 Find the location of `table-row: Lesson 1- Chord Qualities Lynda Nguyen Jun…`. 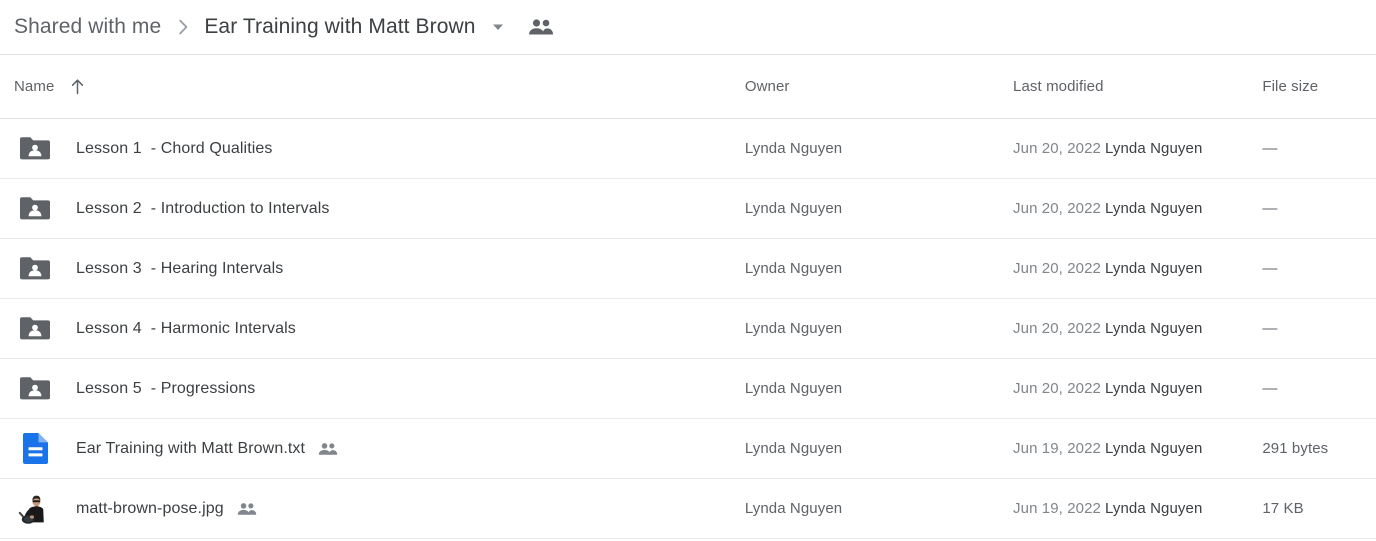

table-row: Lesson 1- Chord Qualities Lynda Nguyen Jun… is located at coordinates (688, 149).